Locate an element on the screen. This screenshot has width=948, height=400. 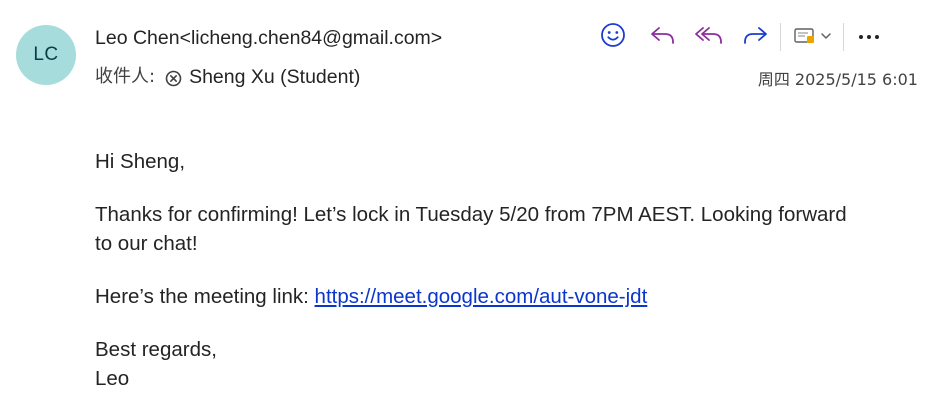
reply-all-icon is located at coordinates (709, 37).